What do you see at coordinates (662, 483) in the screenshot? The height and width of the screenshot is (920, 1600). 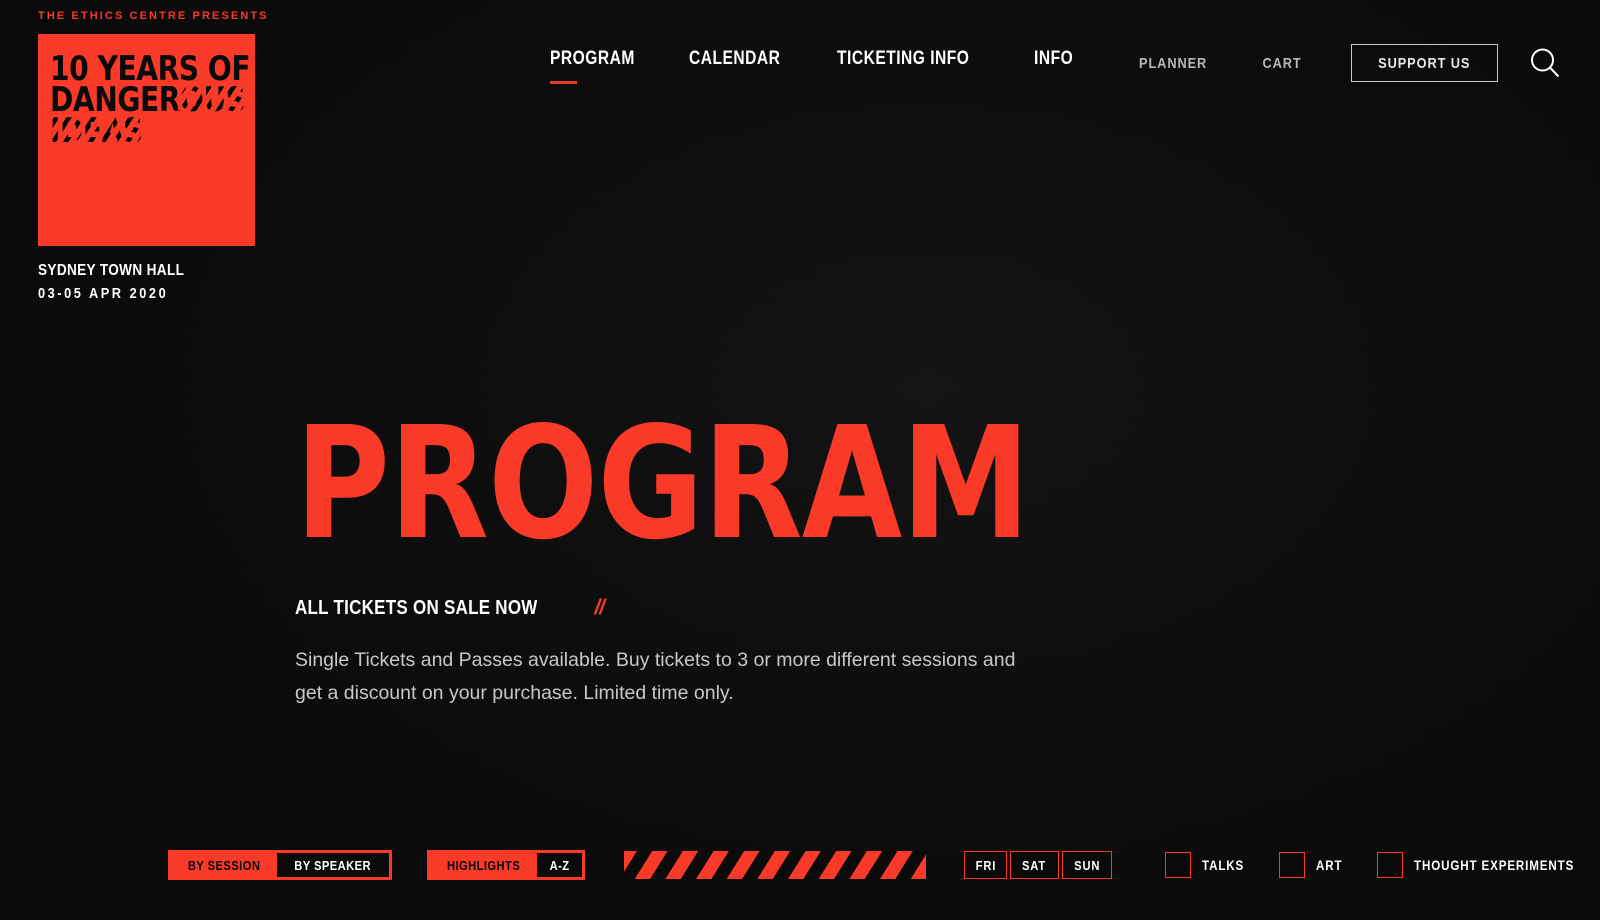 I see `page-title: PROGRAM` at bounding box center [662, 483].